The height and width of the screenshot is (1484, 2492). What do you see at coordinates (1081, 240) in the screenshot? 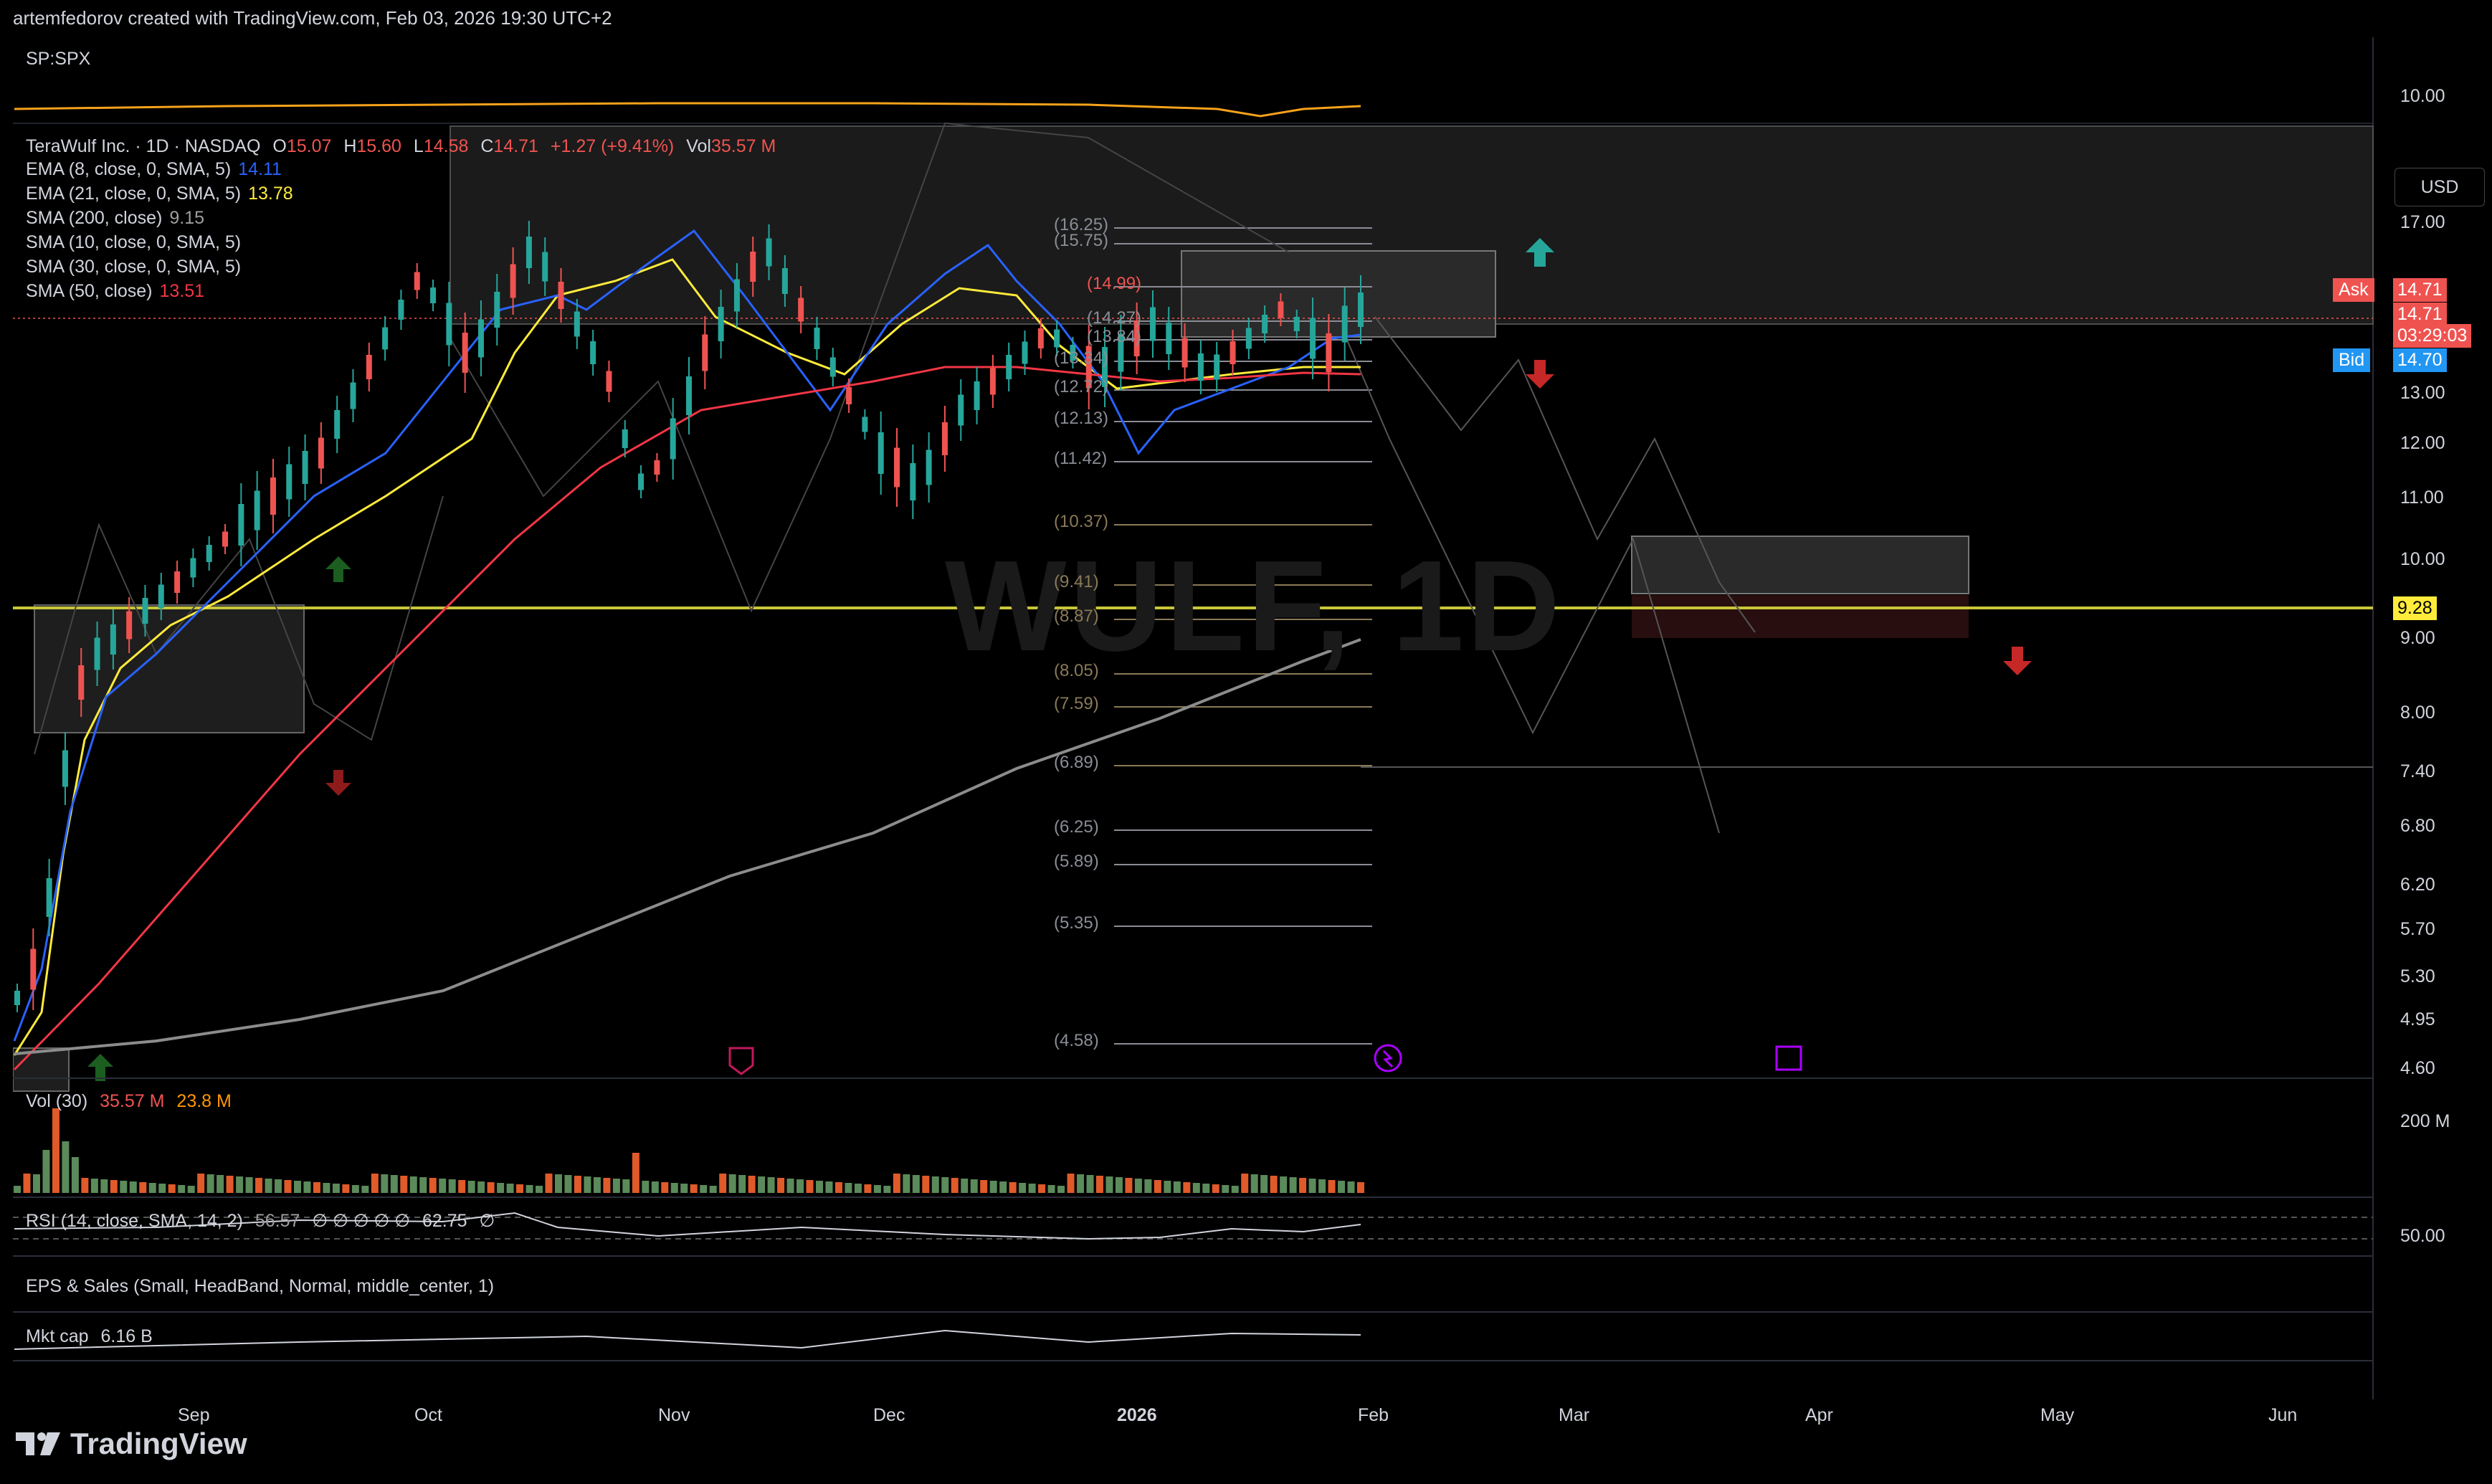
I see `fib-level-label: (15.75)` at bounding box center [1081, 240].